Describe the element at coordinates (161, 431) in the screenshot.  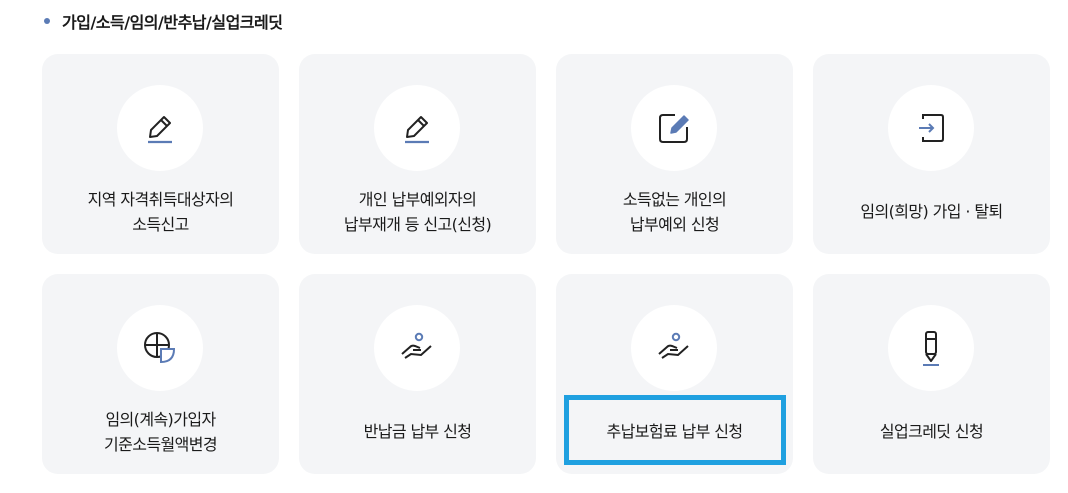
I see `card-label: 임의(계속)가입자 기준소득월액변경` at that location.